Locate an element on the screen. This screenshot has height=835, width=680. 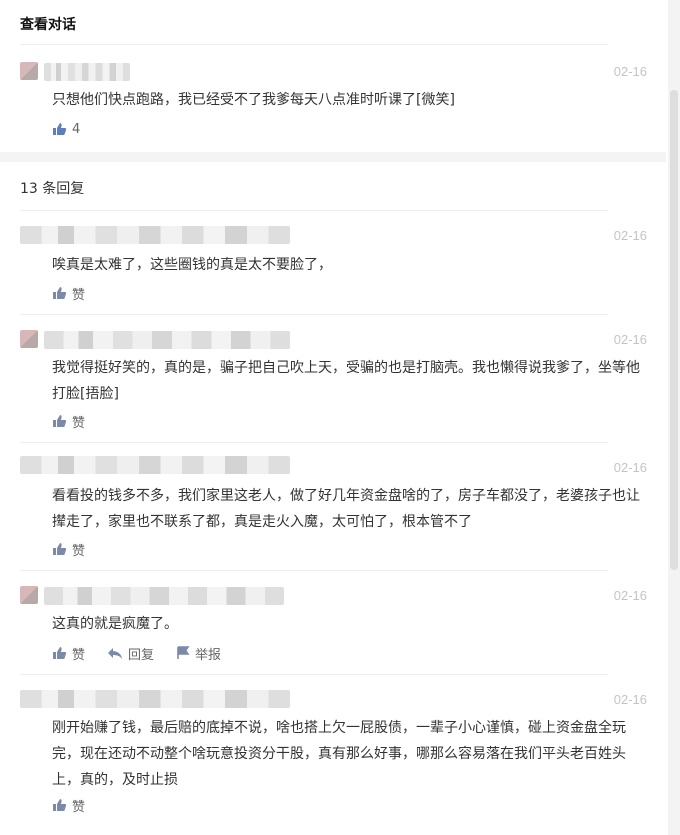
comment-actions: 4 is located at coordinates (77, 129).